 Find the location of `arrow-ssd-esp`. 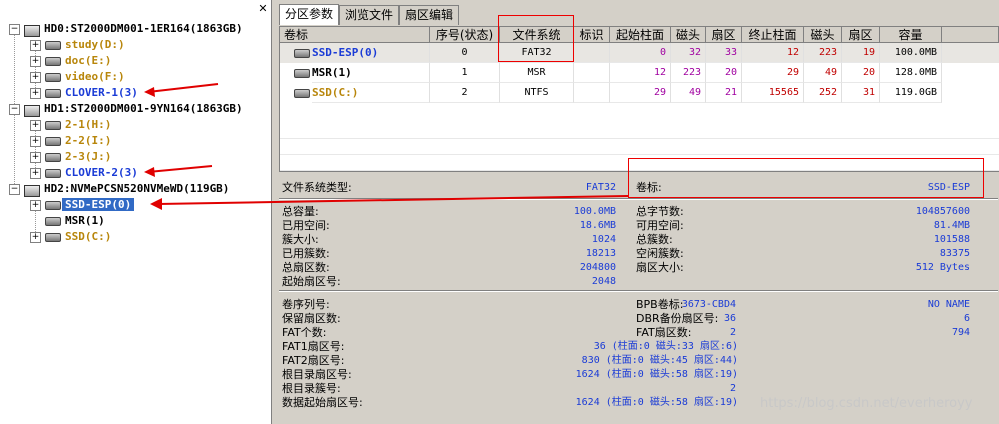

arrow-ssd-esp is located at coordinates (393, 200).